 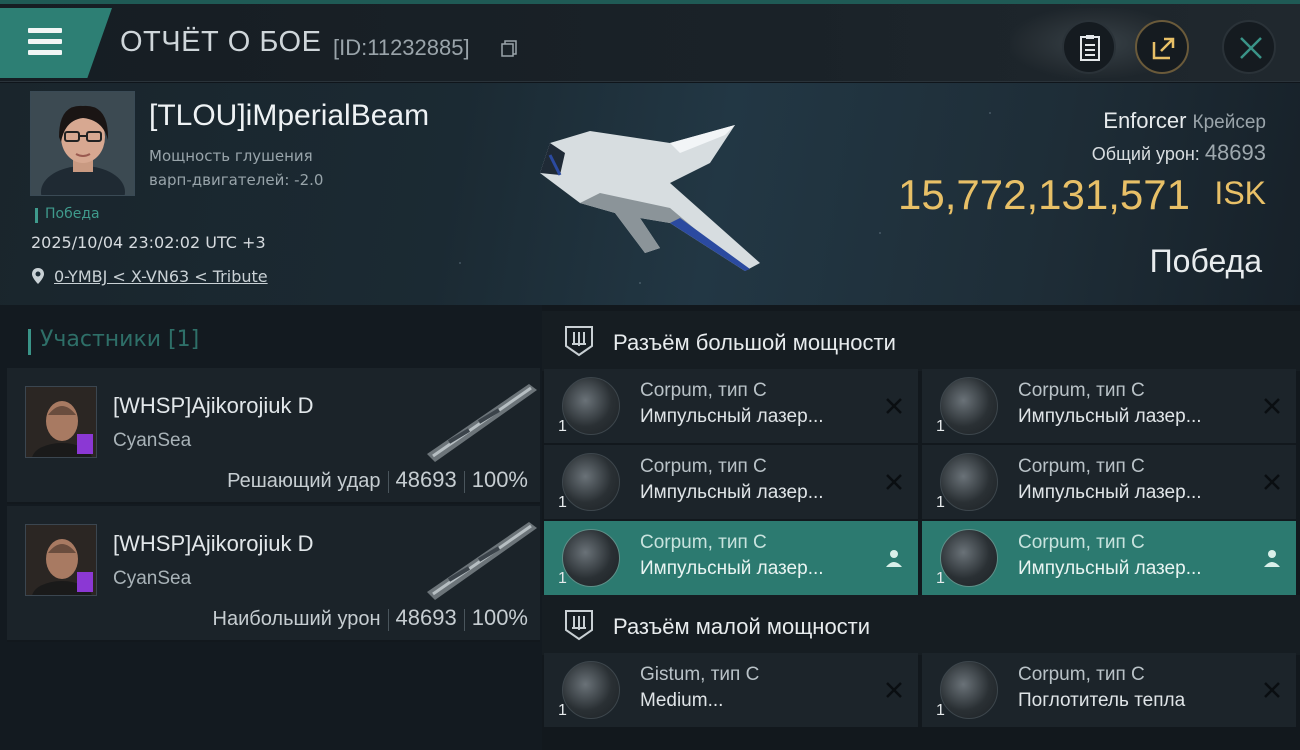 I want to click on participant-stats: Наибольший урон 48693 100%, so click(x=370, y=618).